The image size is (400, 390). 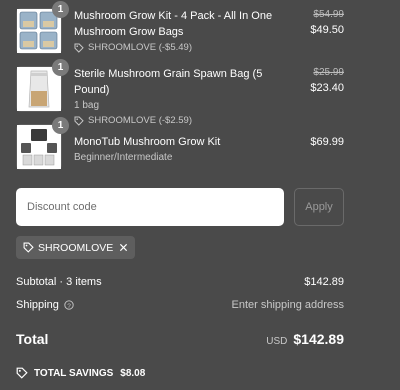 I want to click on item-price: $23.40, so click(x=327, y=88).